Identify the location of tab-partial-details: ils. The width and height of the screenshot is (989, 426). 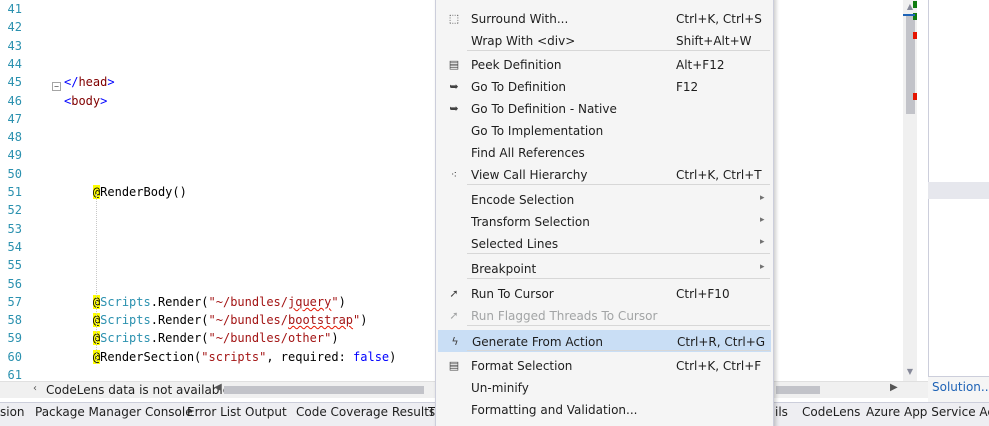
(781, 412).